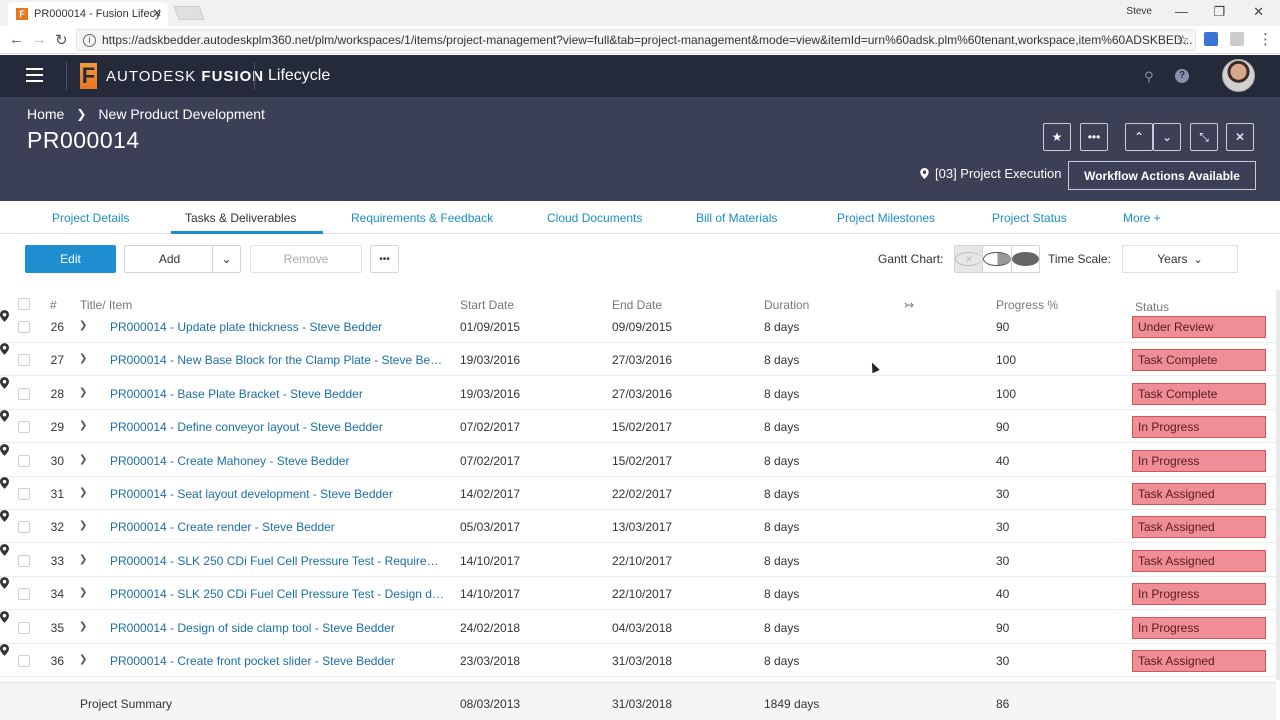  Describe the element at coordinates (24, 304) in the screenshot. I see `select-all-checkbox` at that location.